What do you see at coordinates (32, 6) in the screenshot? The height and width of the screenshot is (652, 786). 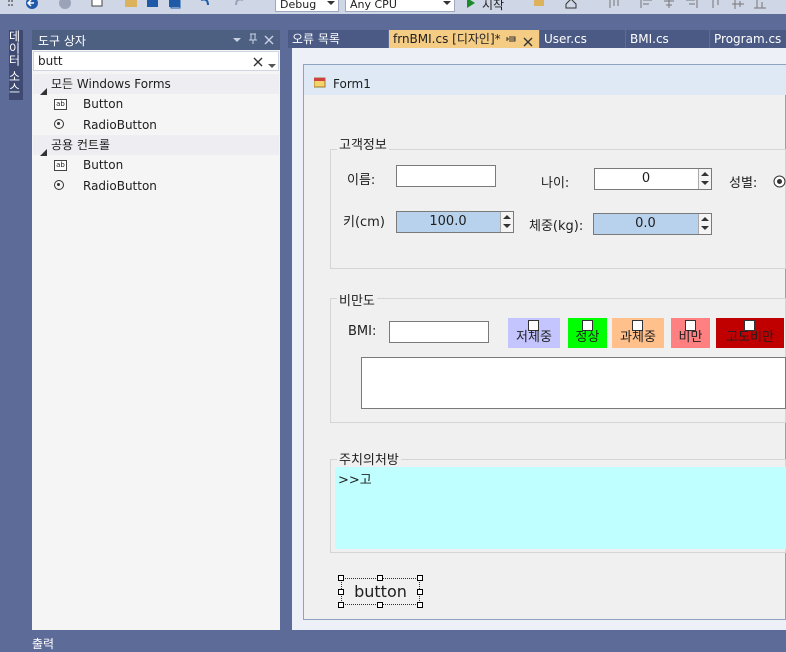 I see `back-icon` at bounding box center [32, 6].